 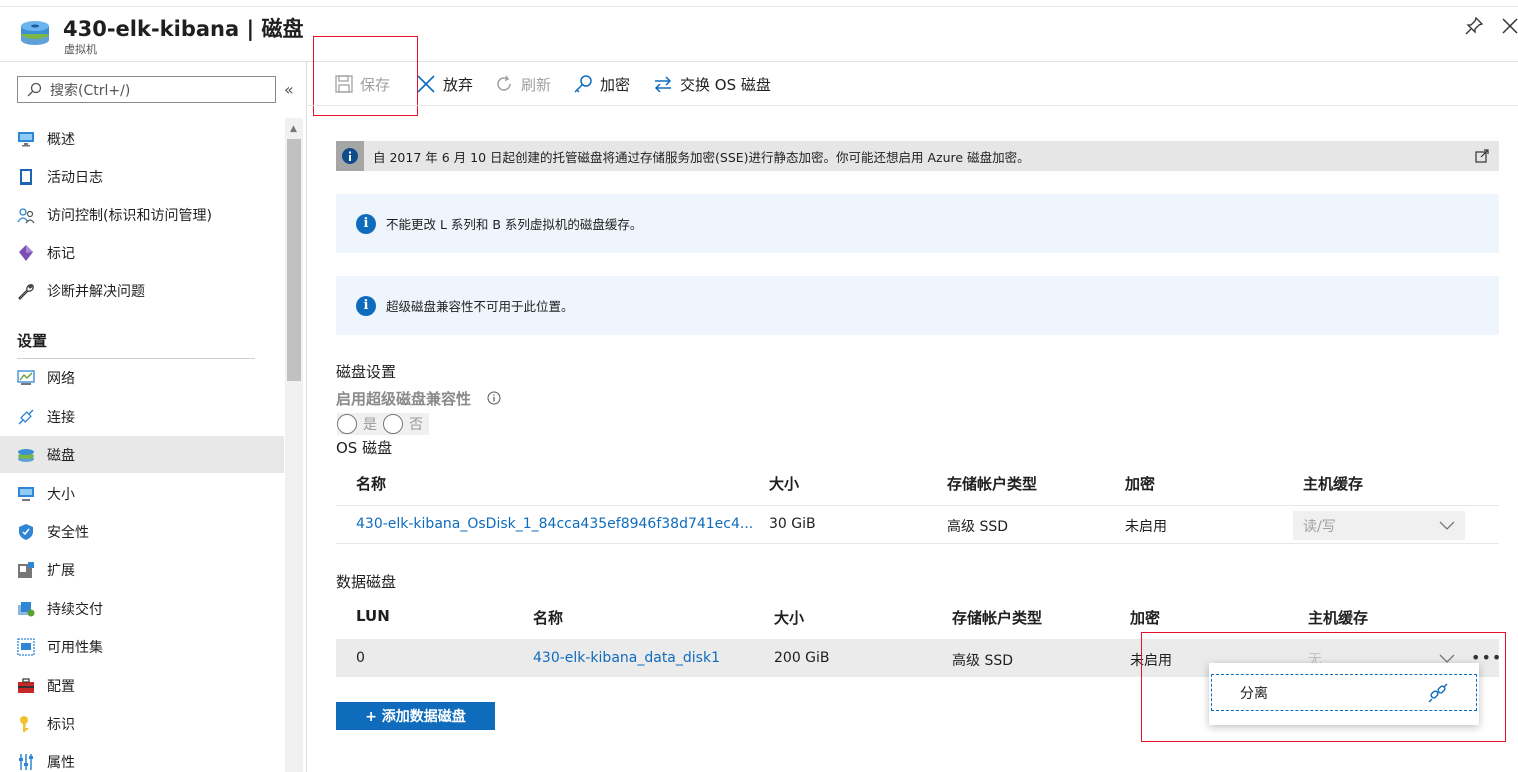 What do you see at coordinates (494, 400) in the screenshot?
I see `info-icon` at bounding box center [494, 400].